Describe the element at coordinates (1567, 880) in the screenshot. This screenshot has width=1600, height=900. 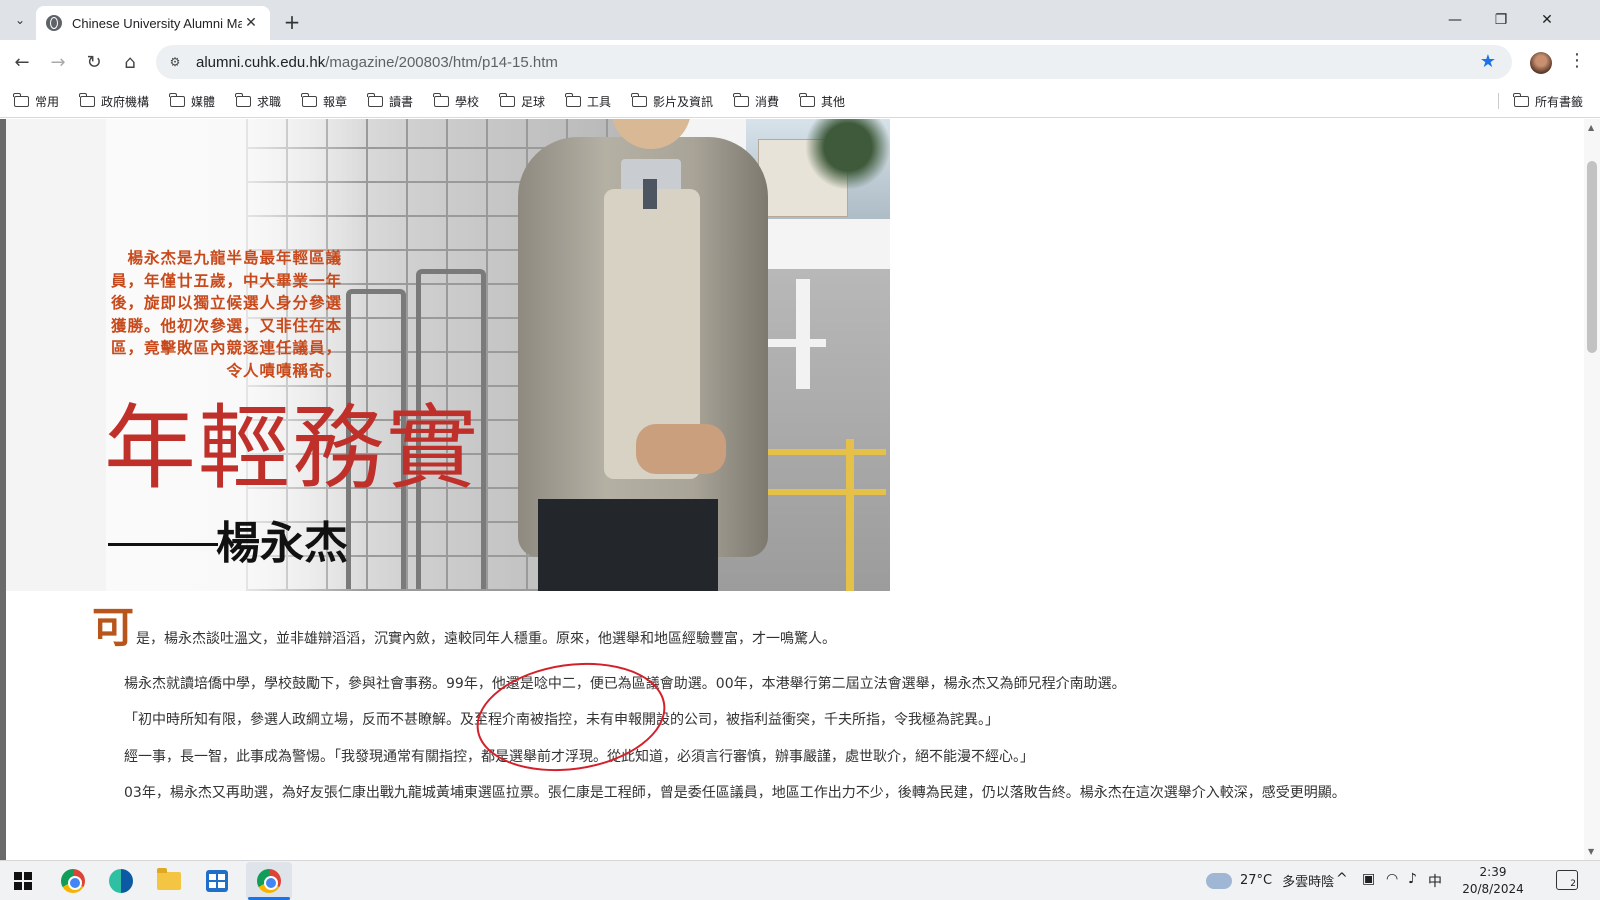
I see `notification-center-icon: 2` at that location.